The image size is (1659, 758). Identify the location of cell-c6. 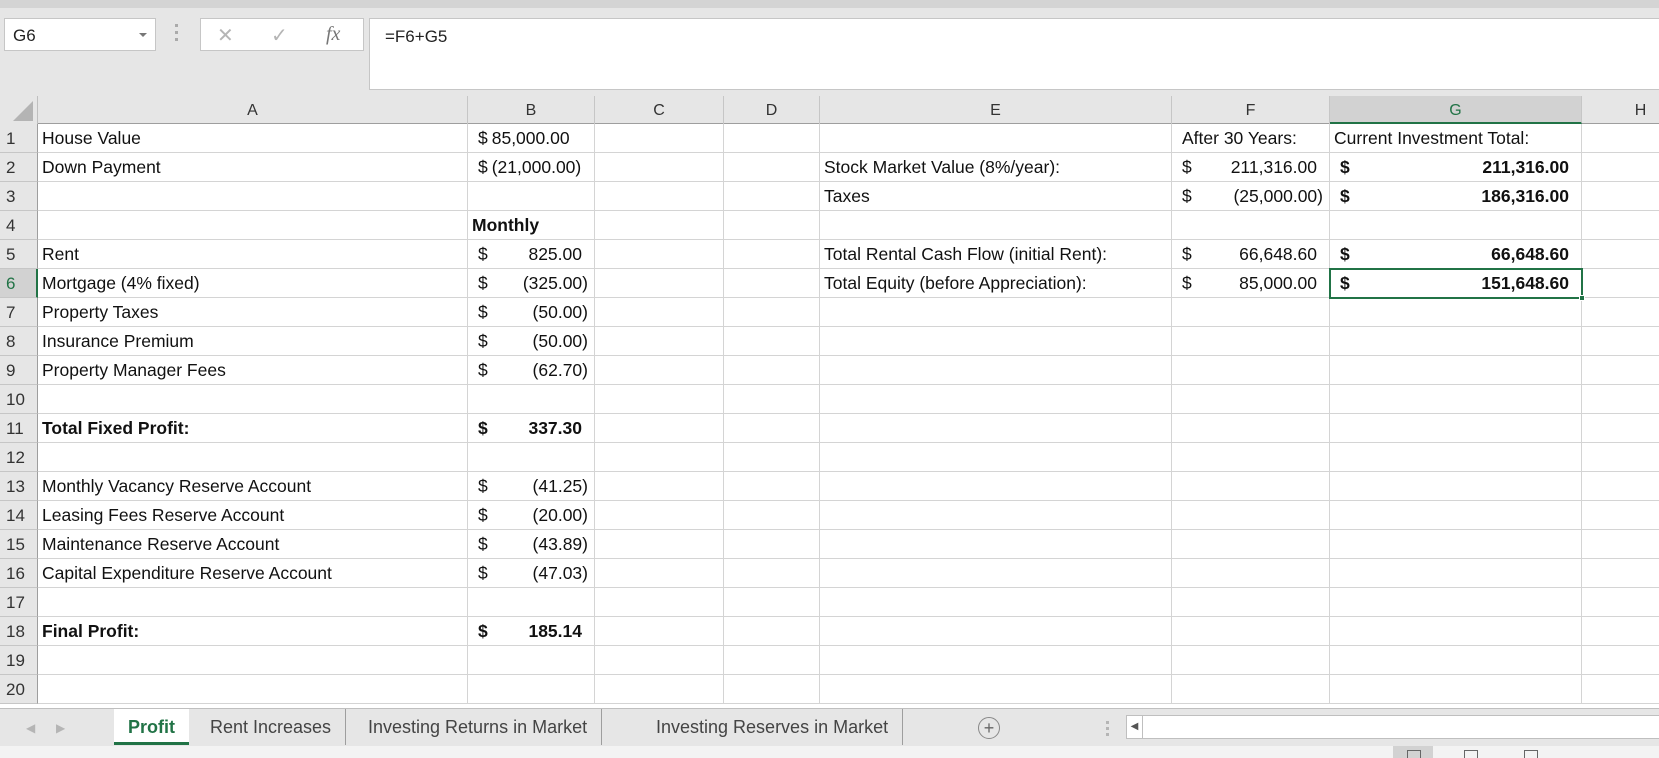
(659, 283).